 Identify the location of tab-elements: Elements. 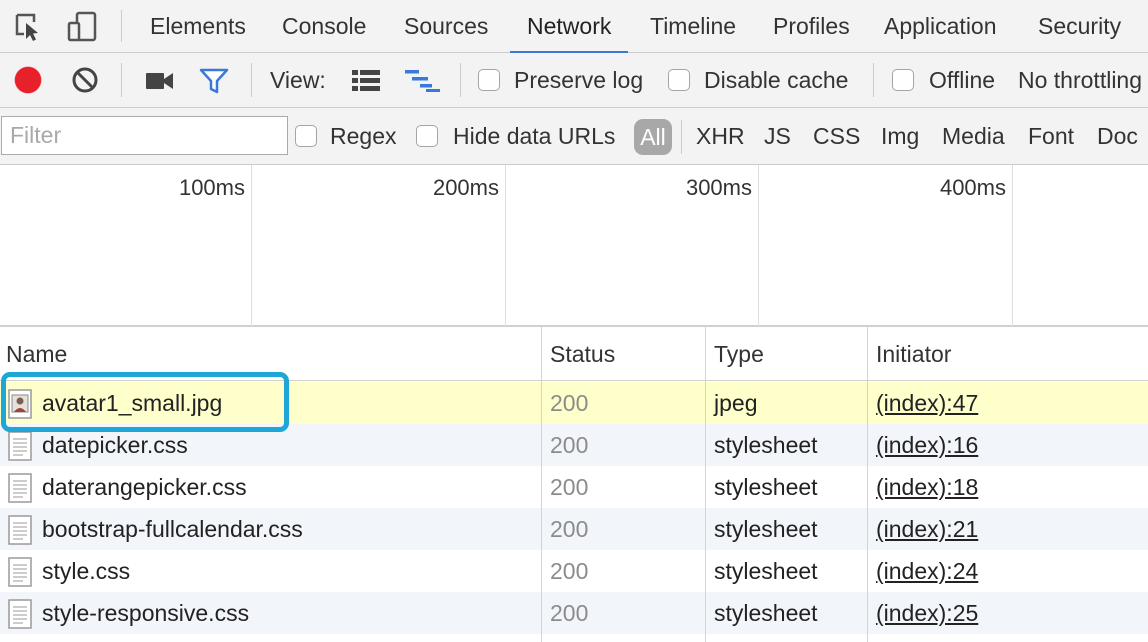
(198, 26).